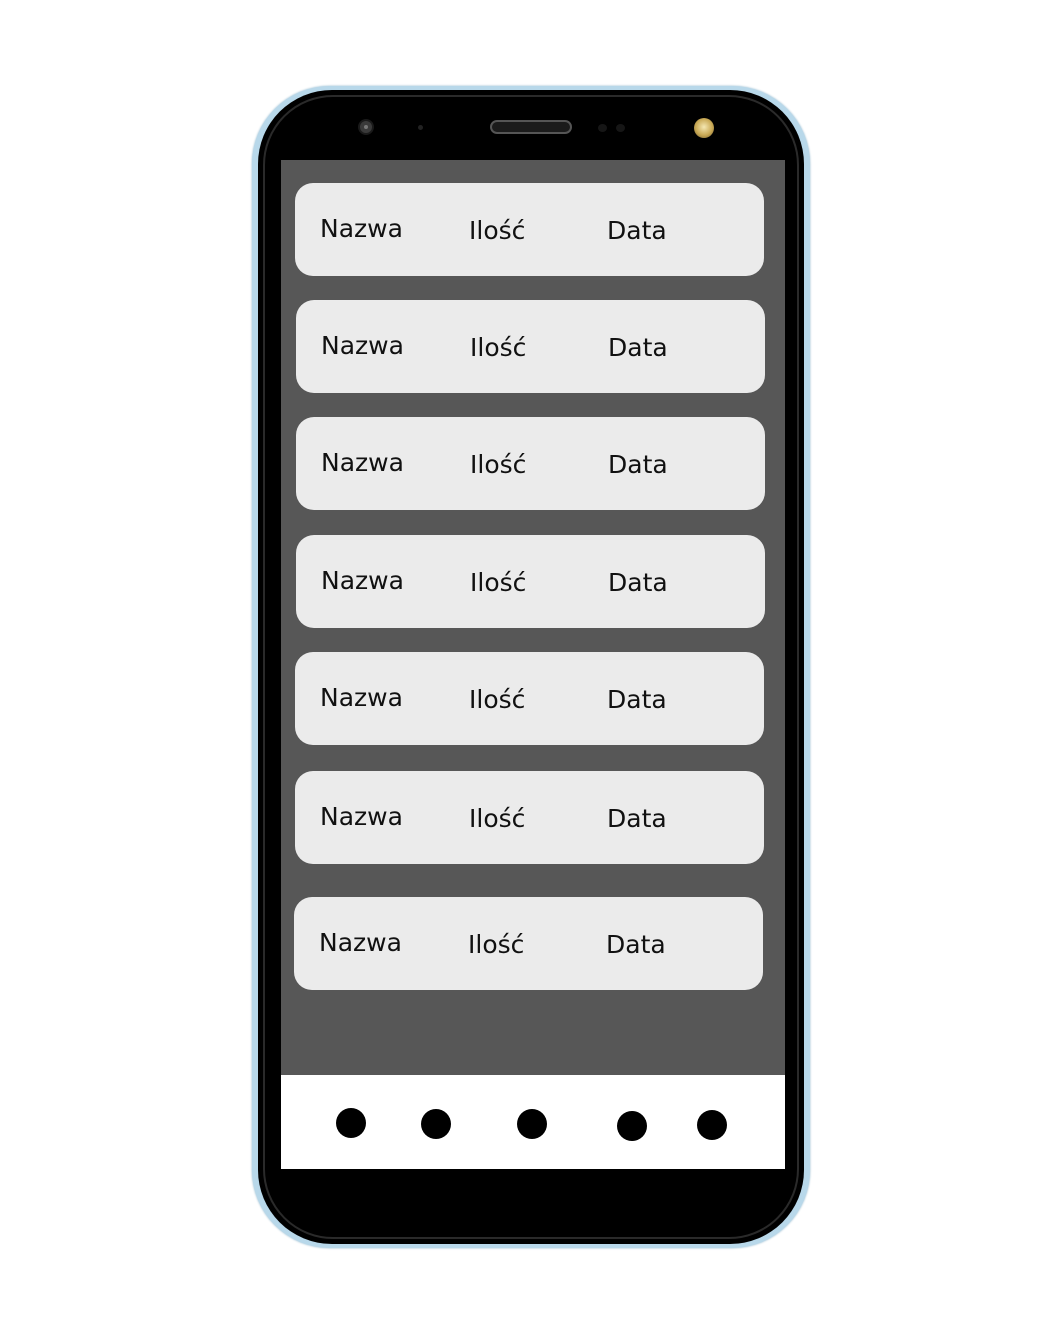 This screenshot has width=1044, height=1334. I want to click on earpiece-speaker-icon, so click(531, 127).